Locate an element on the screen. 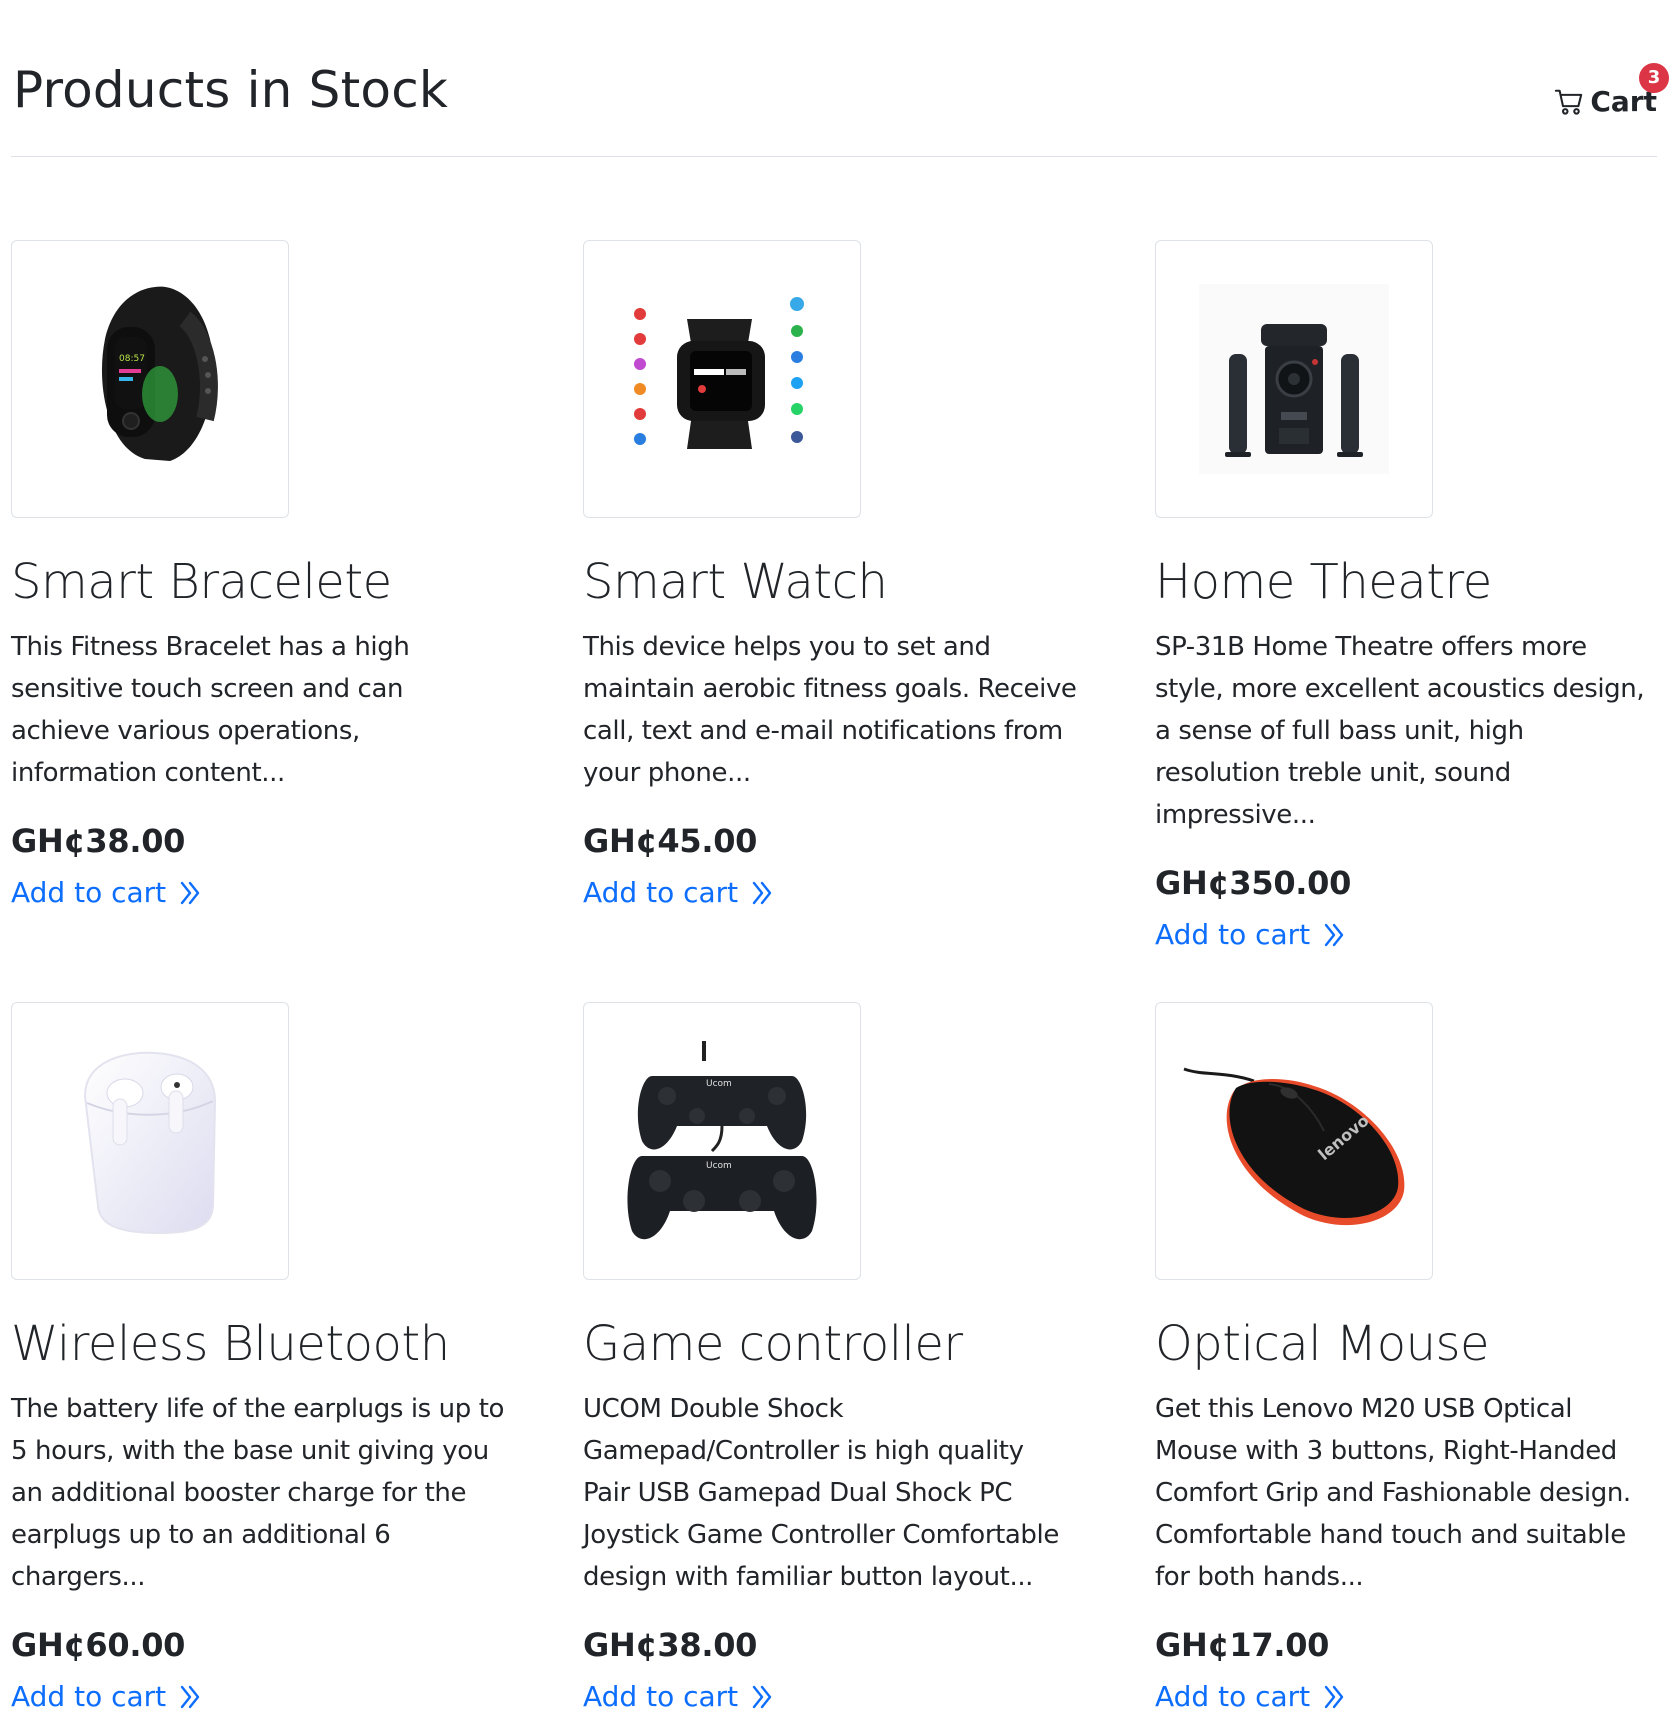 Image resolution: width=1674 pixels, height=1733 pixels. page-title: Products in Stock is located at coordinates (231, 90).